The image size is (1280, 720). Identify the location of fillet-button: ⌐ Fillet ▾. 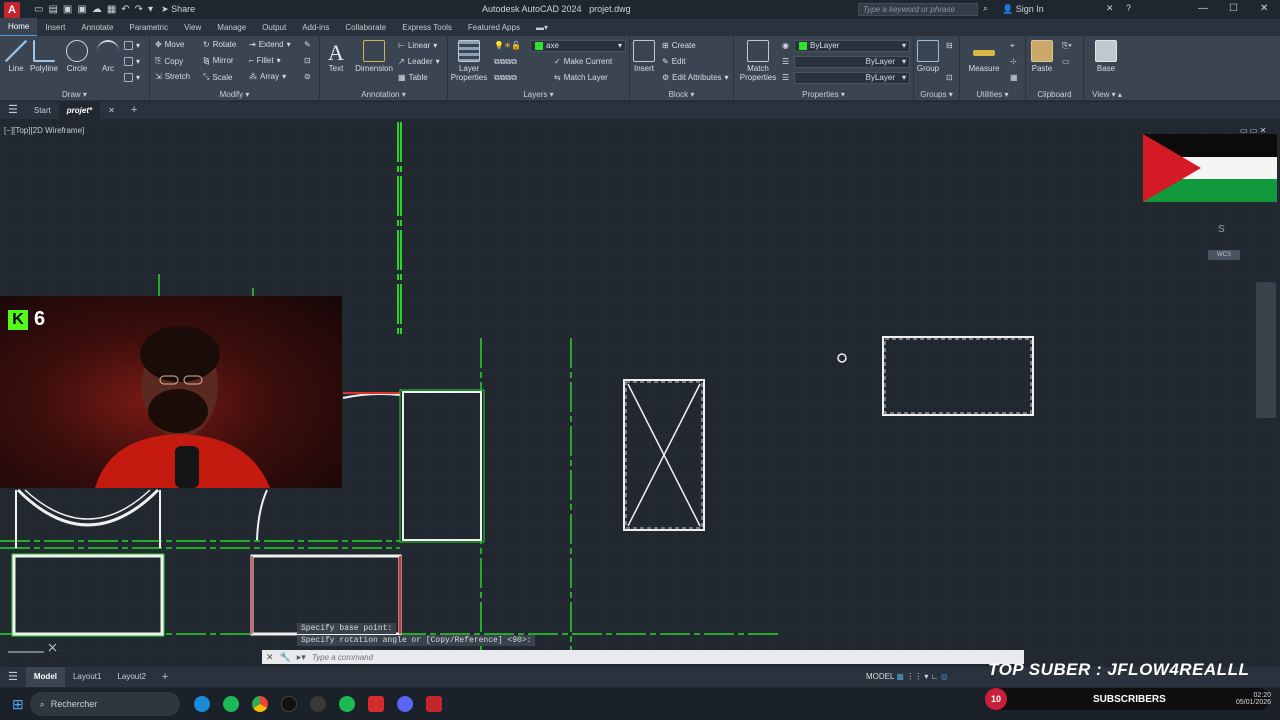
(265, 60).